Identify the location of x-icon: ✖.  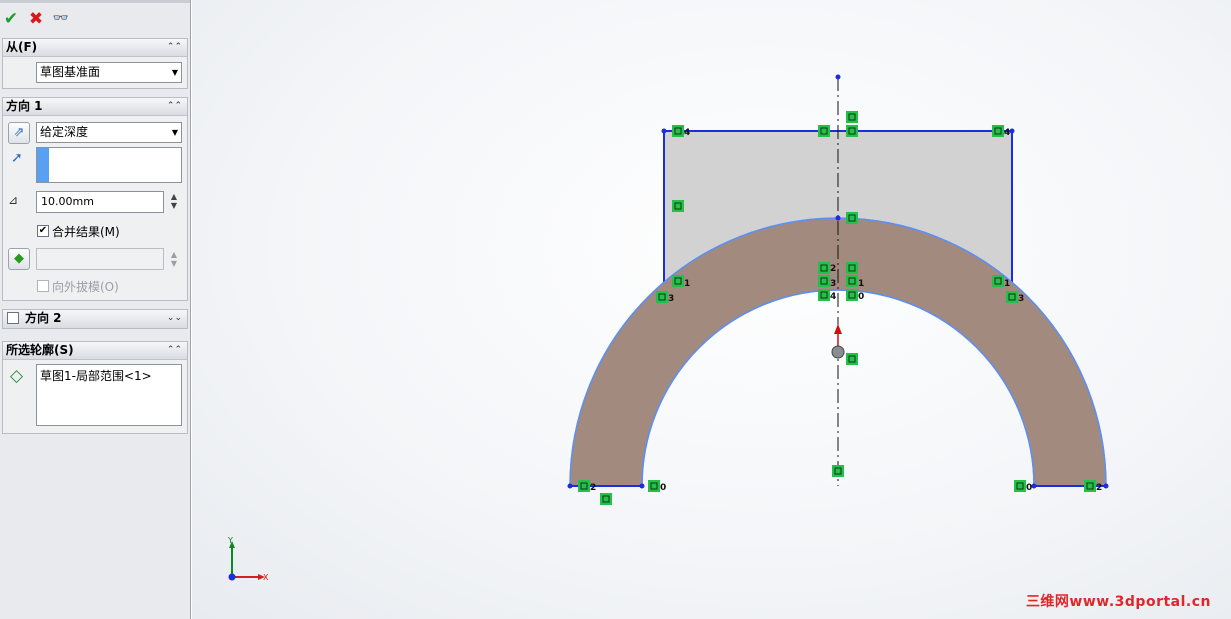
(36, 19).